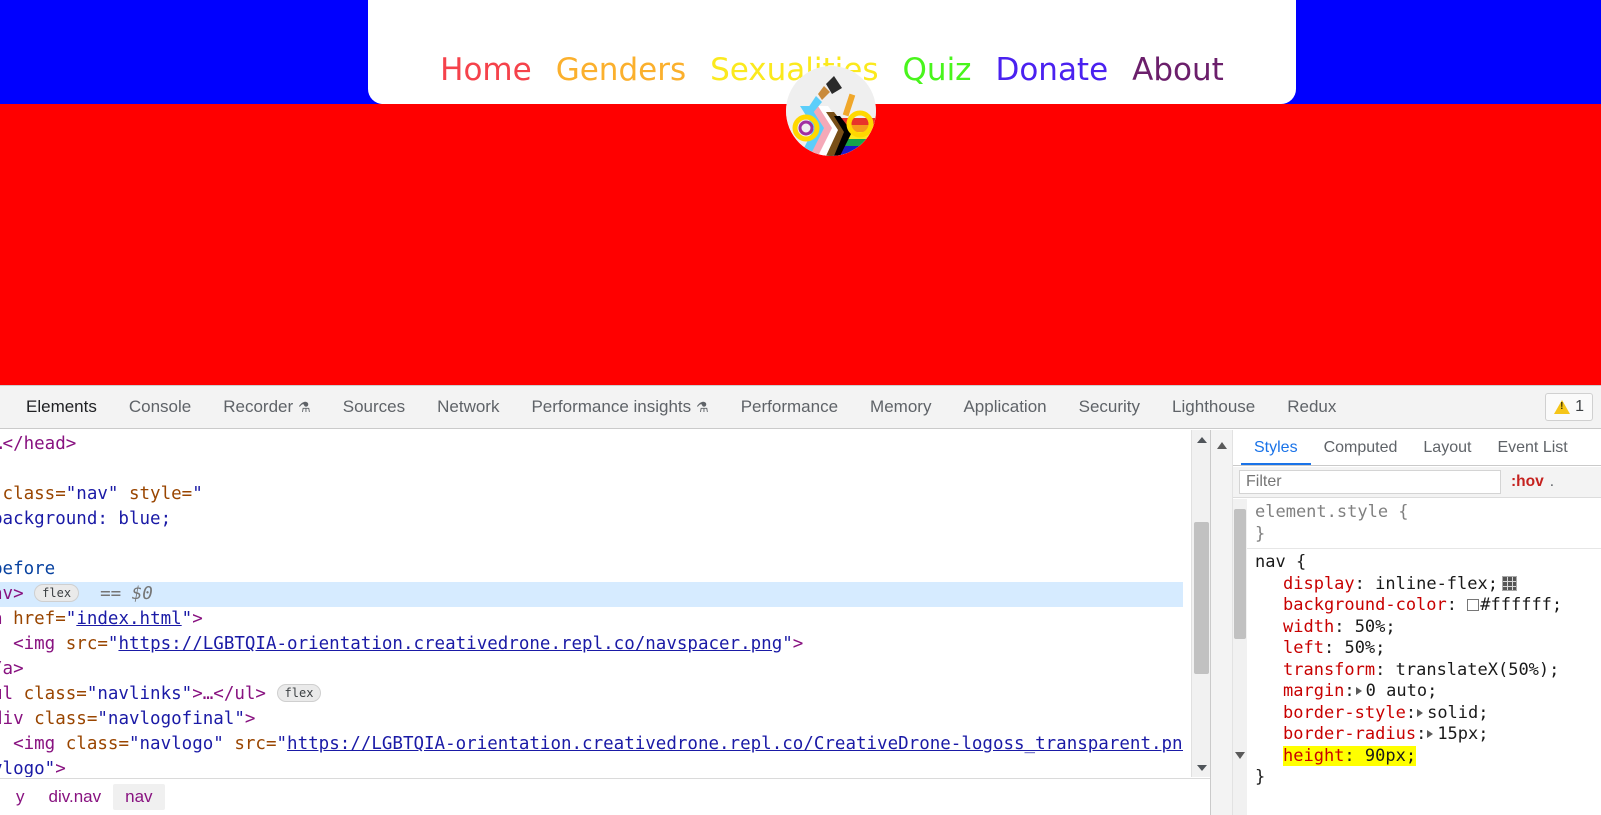  Describe the element at coordinates (1051, 70) in the screenshot. I see `nav-link-donate: Donate` at that location.